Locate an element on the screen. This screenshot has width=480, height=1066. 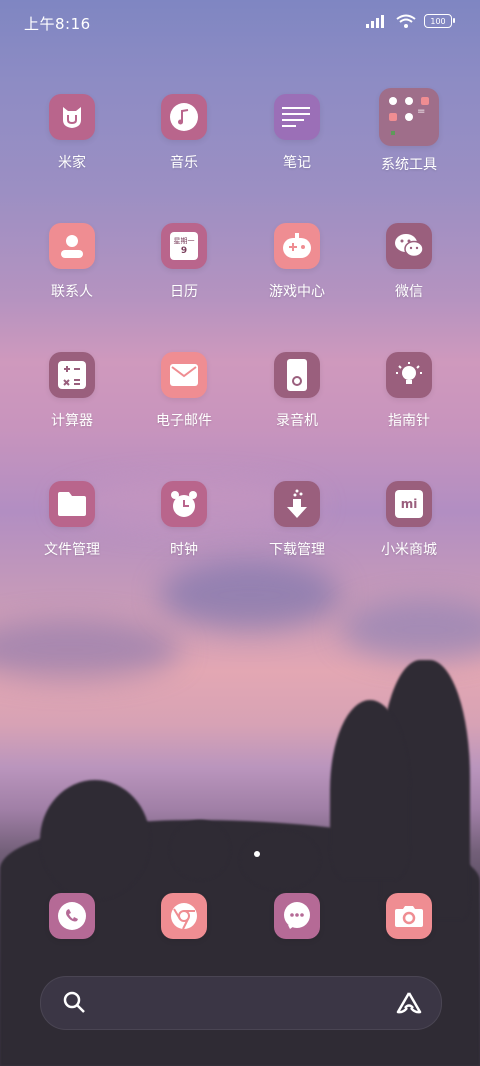
app-compass: 指南针 is located at coordinates (409, 391).